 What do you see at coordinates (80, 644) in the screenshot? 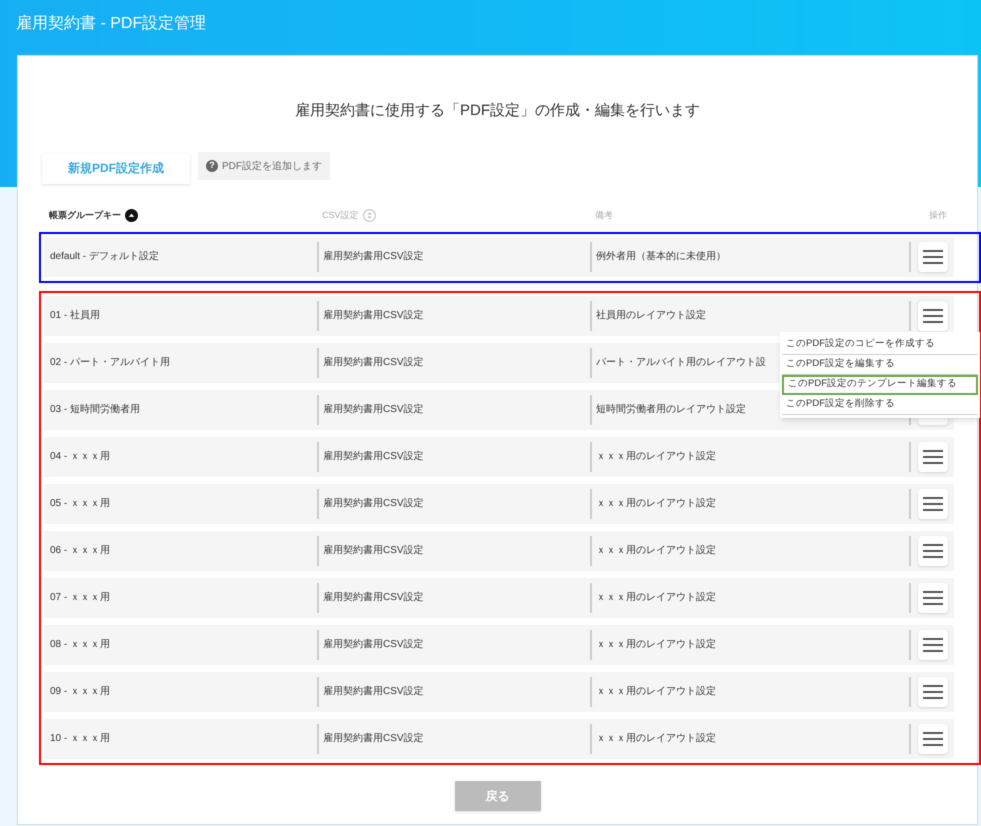
I see `table-cell: 08 - ｘｘｘ用` at bounding box center [80, 644].